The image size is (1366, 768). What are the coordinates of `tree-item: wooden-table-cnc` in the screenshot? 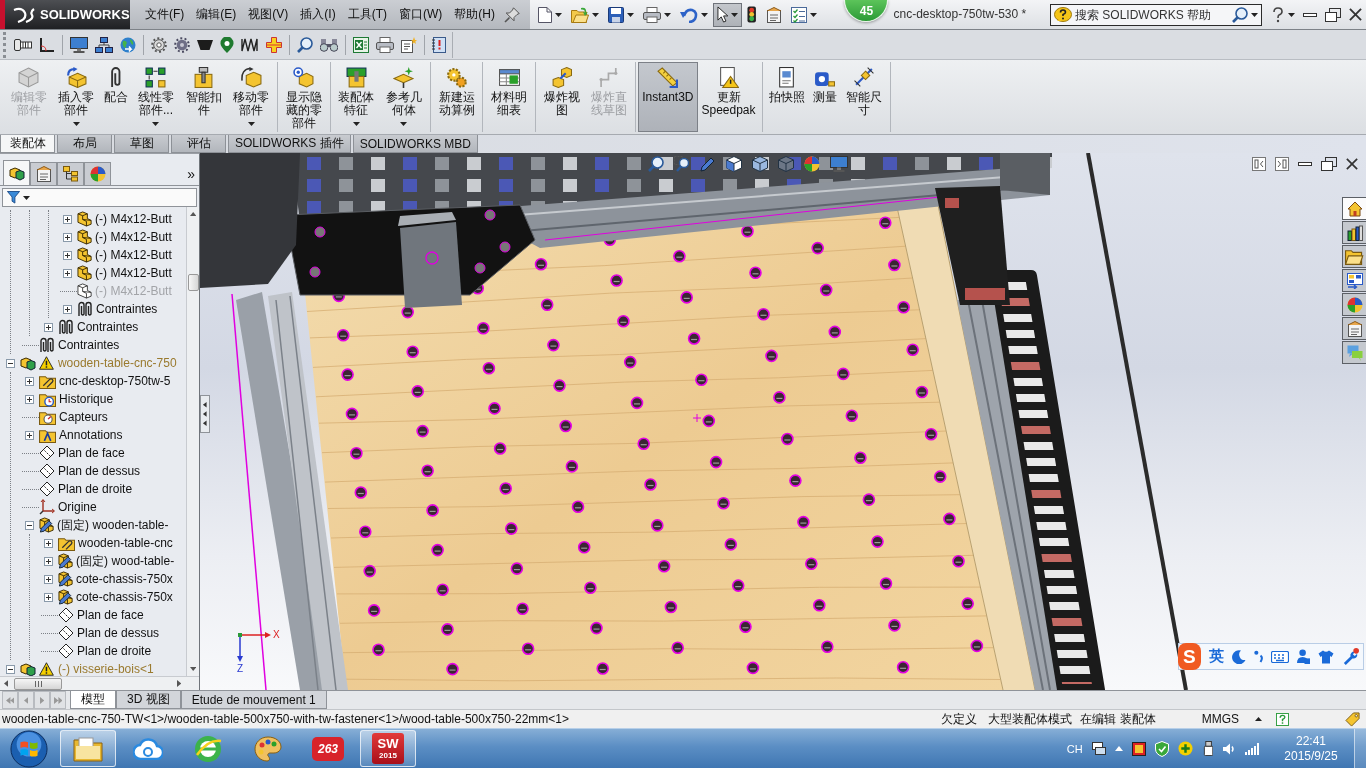 It's located at (112, 543).